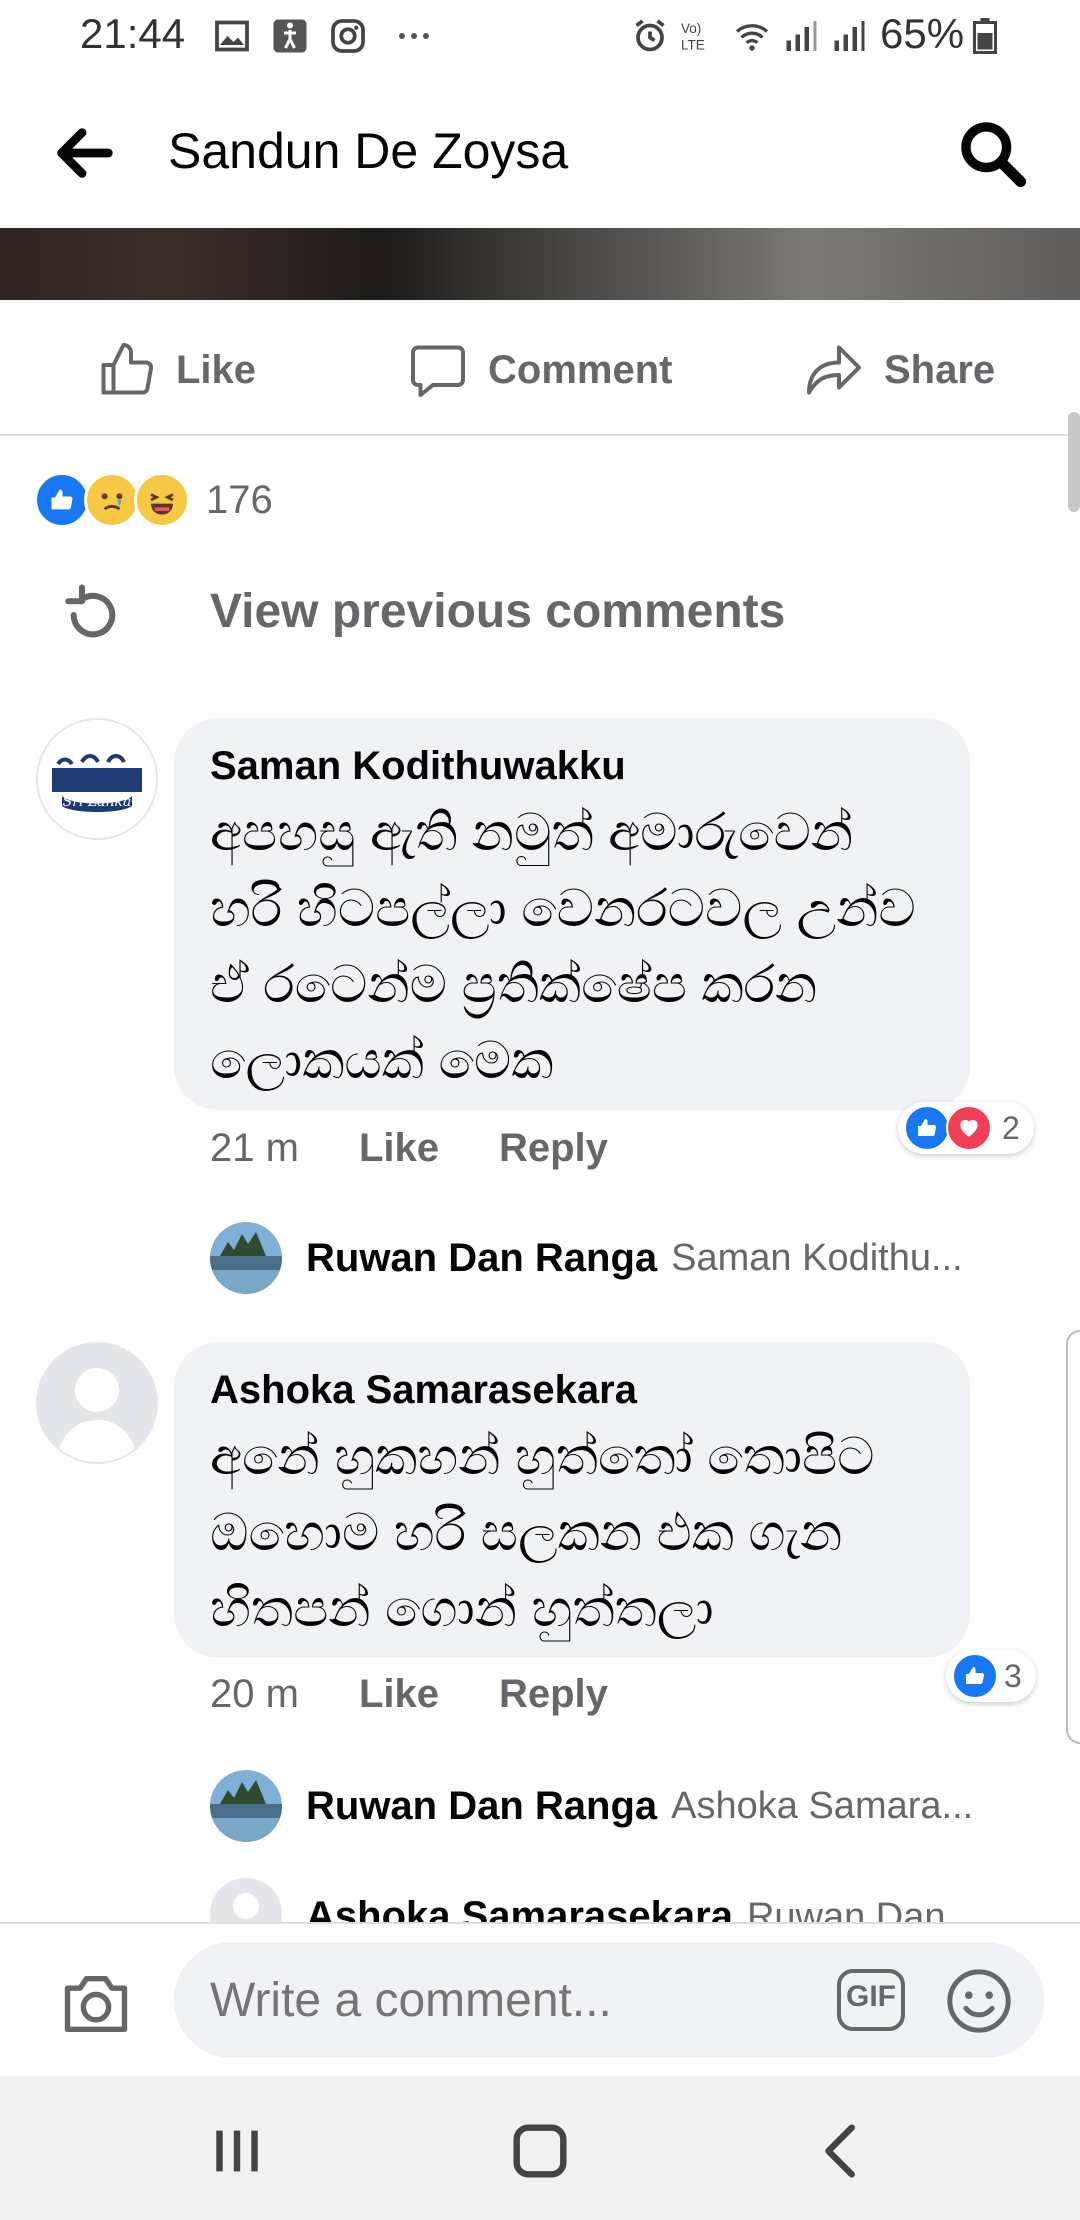  I want to click on gif-label: GIF, so click(871, 1996).